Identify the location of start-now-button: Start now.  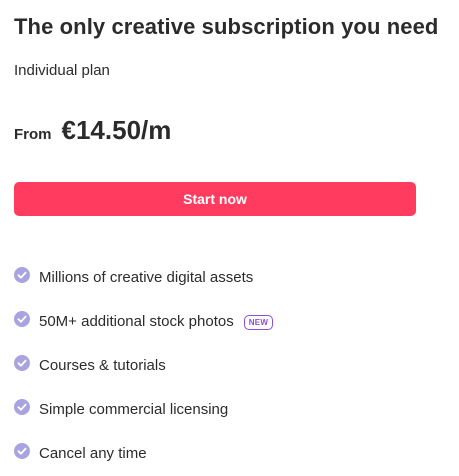
(215, 199).